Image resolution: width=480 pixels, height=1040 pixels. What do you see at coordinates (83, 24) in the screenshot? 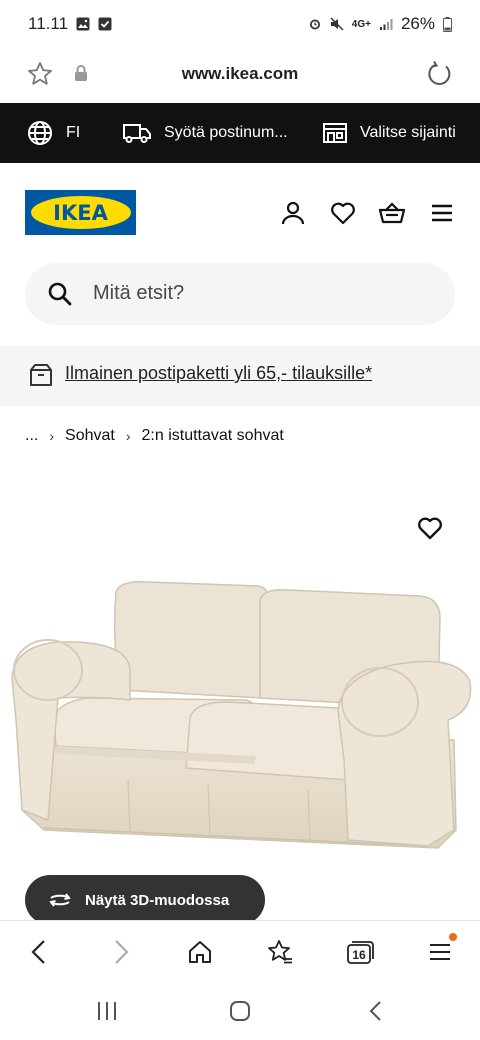
I see `gallery-notification-icon` at bounding box center [83, 24].